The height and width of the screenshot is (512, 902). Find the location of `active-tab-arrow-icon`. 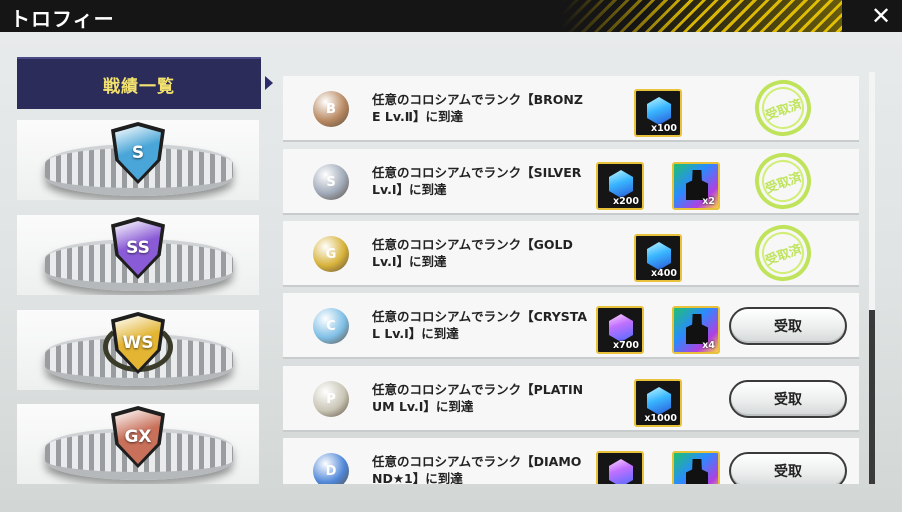

active-tab-arrow-icon is located at coordinates (269, 83).